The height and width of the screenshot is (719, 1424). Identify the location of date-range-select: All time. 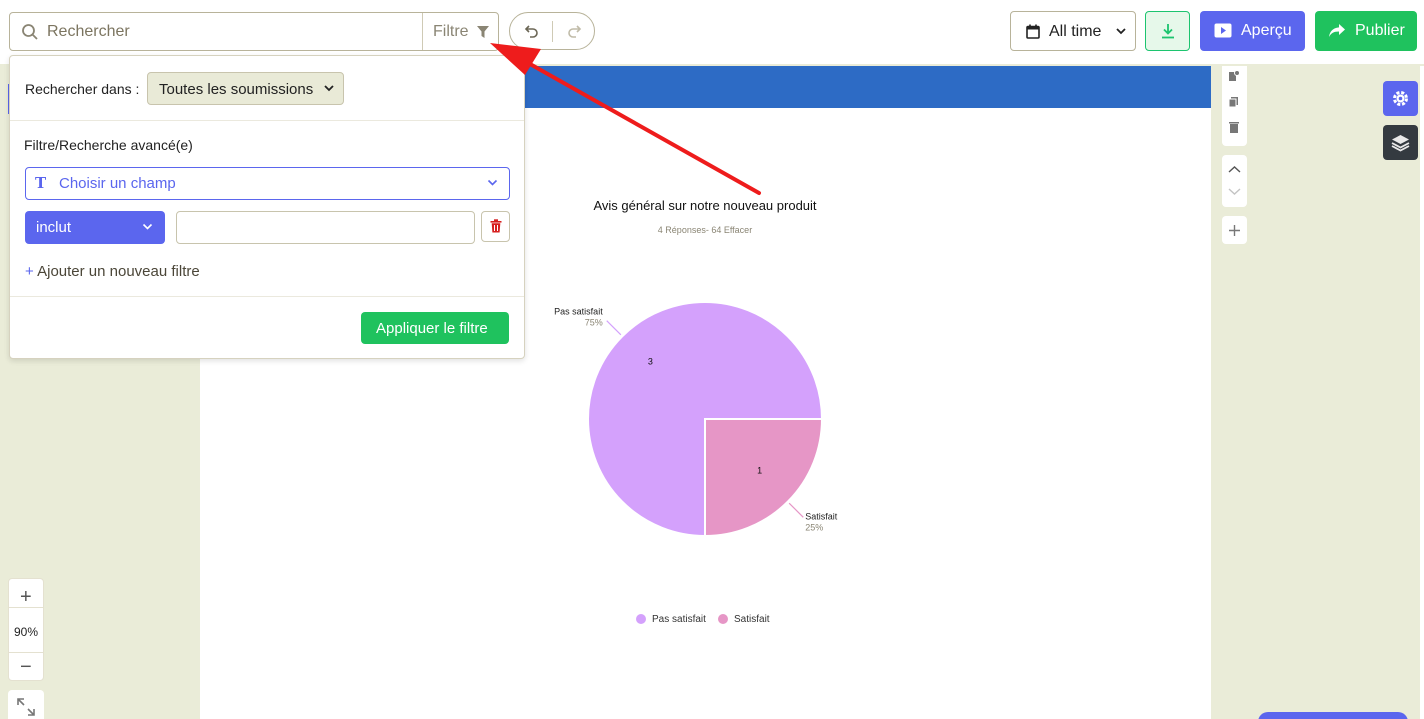
(1073, 31).